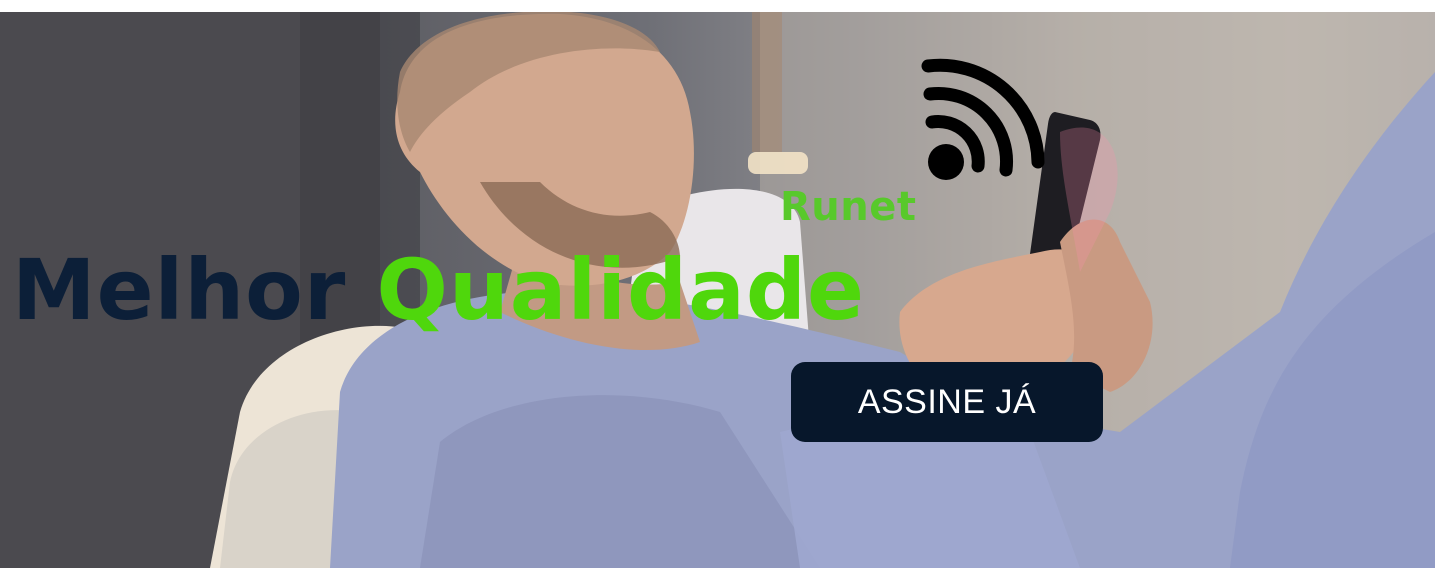 The height and width of the screenshot is (568, 1435). Describe the element at coordinates (767, 82) in the screenshot. I see `wall-stripe` at that location.